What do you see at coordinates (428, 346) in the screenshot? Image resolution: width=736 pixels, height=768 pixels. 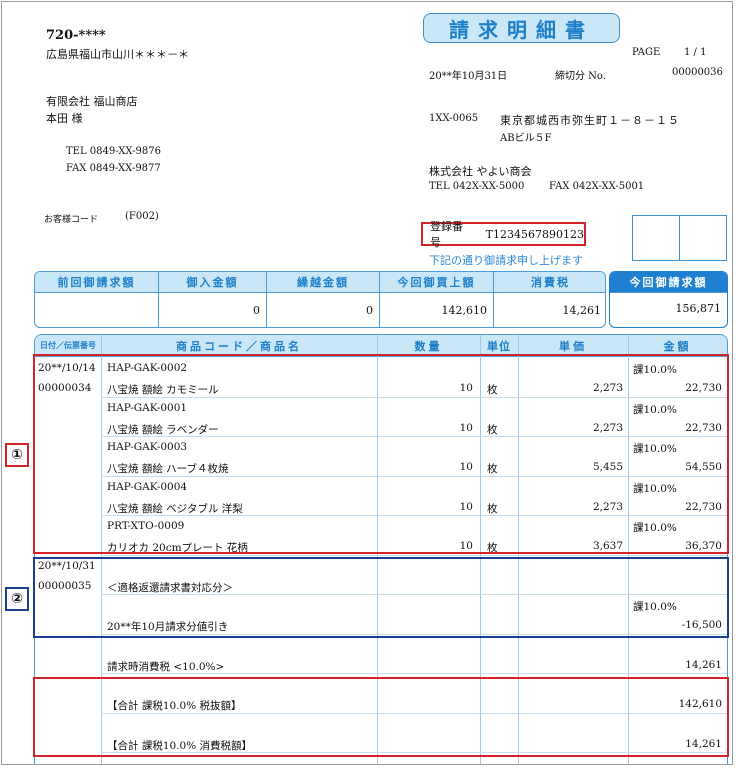 I see `header-quantity: 数量` at bounding box center [428, 346].